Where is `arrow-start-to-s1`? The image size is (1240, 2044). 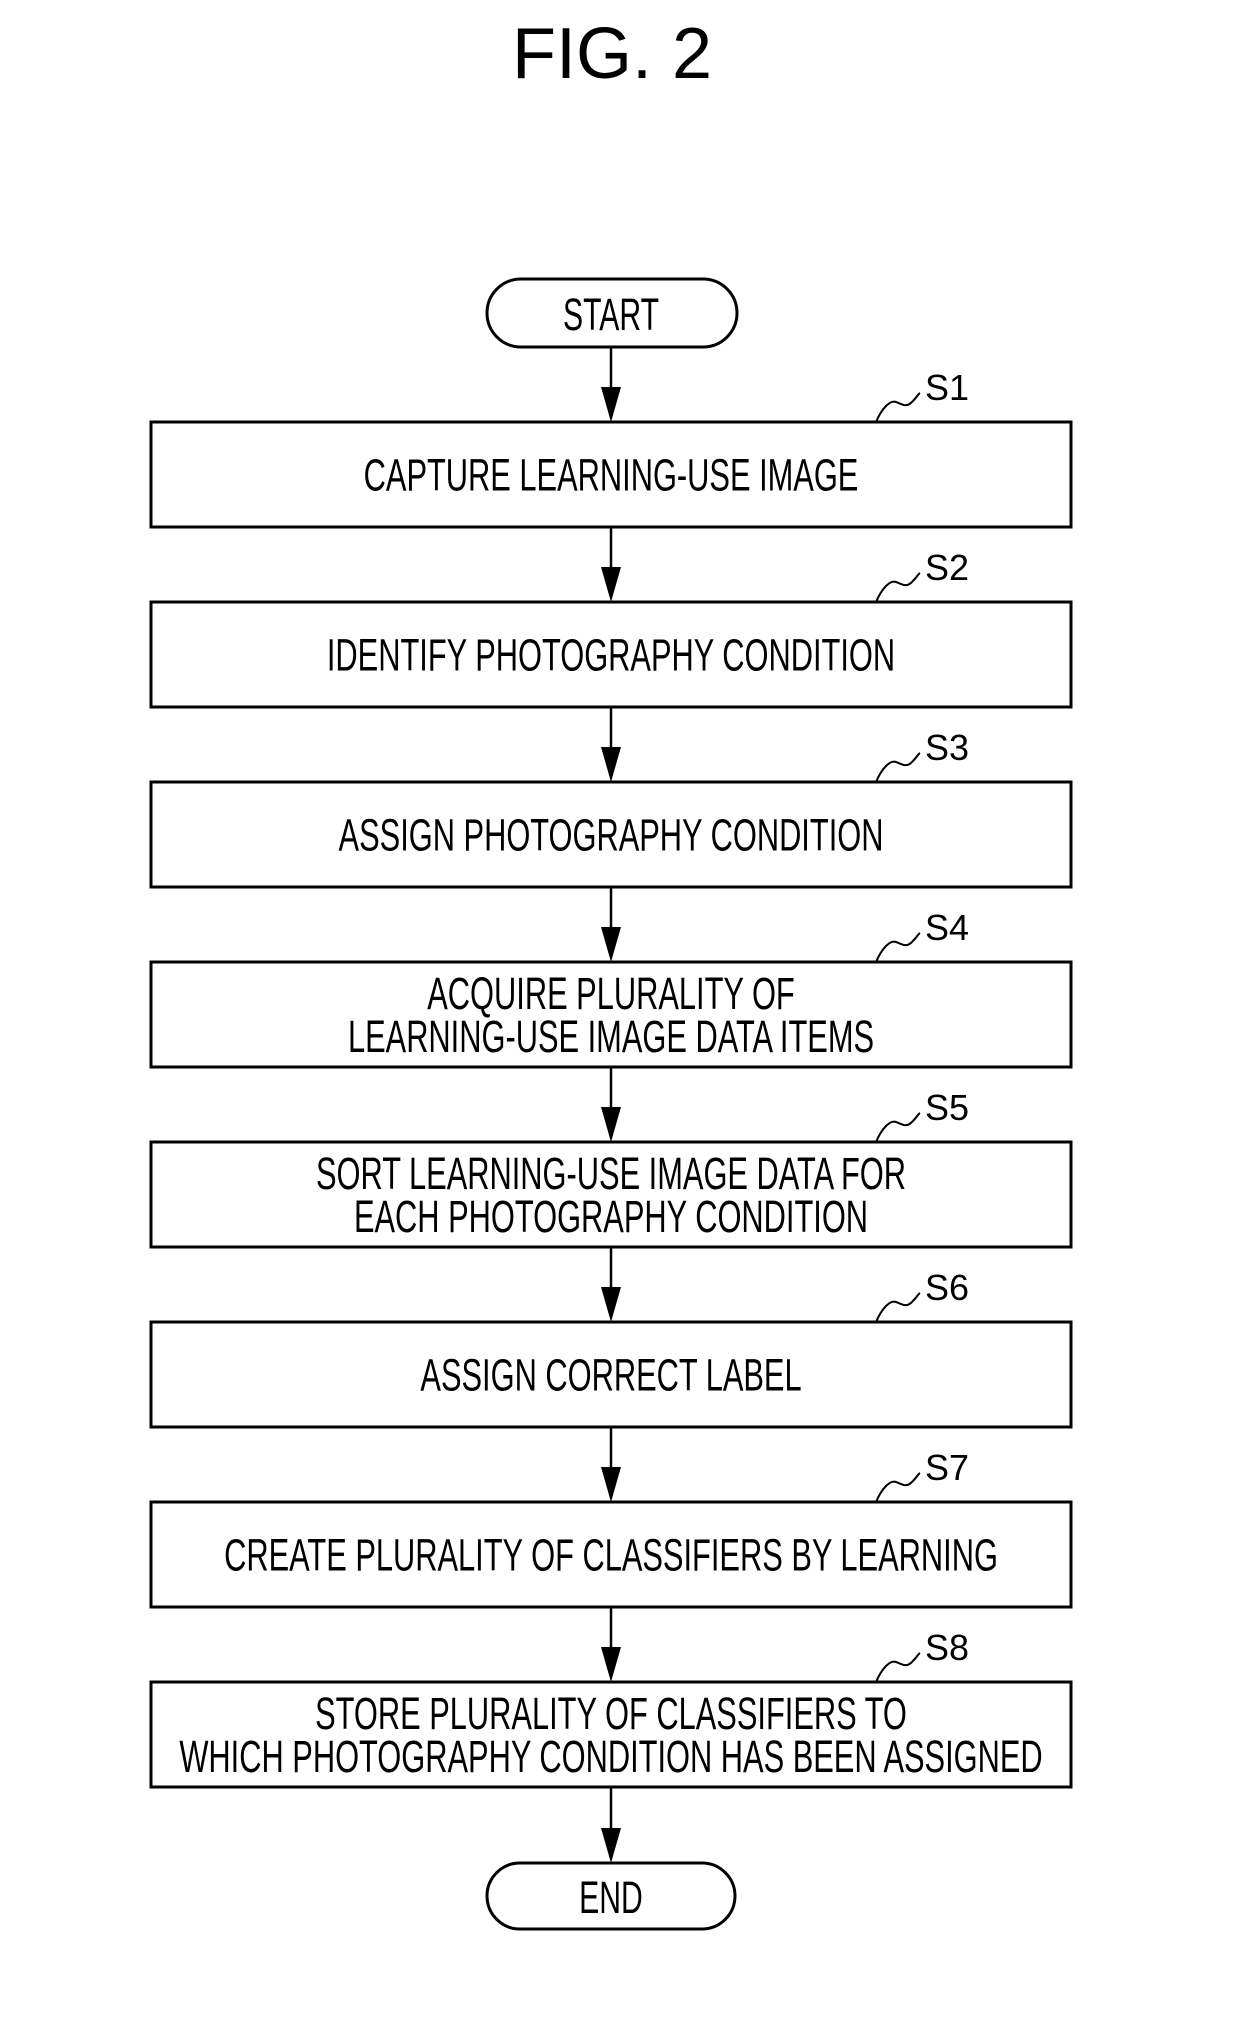
arrow-start-to-s1 is located at coordinates (611, 384).